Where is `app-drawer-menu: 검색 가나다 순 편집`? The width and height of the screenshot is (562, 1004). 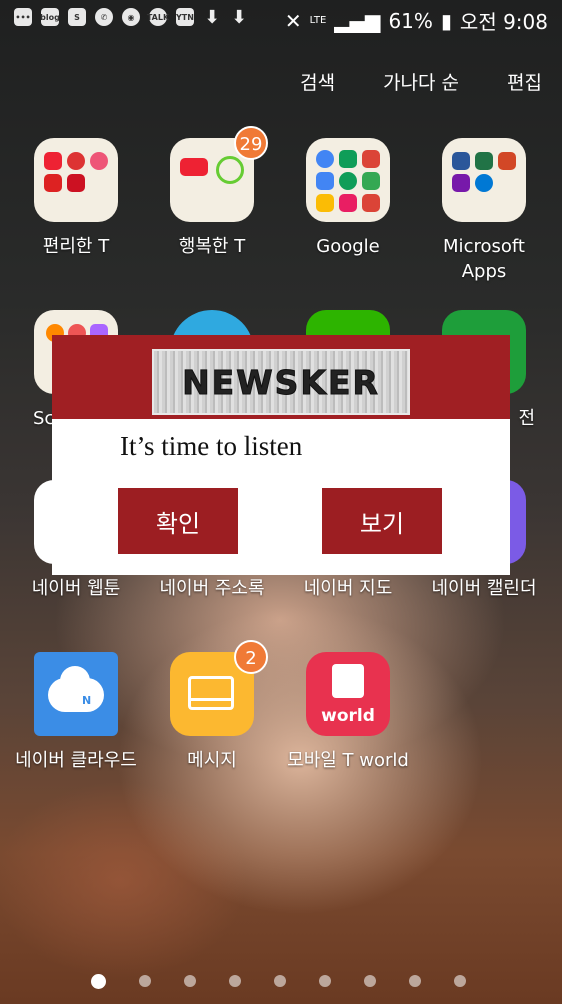 app-drawer-menu: 검색 가나다 순 편집 is located at coordinates (397, 81).